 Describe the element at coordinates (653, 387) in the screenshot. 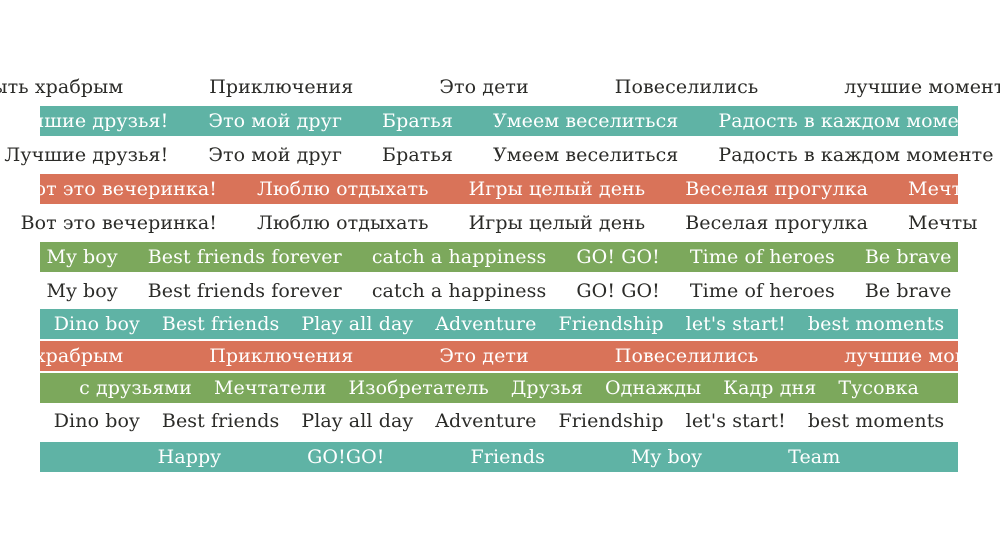

I see `tag-label: Однажды` at that location.